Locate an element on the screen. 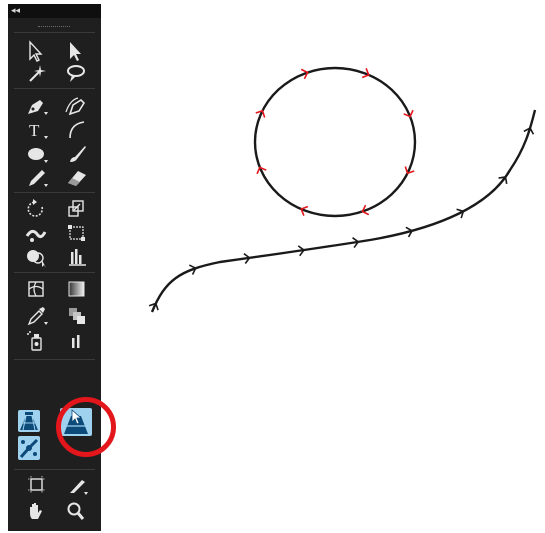 This screenshot has height=533, width=545. perspective-grid-icon is located at coordinates (29, 421).